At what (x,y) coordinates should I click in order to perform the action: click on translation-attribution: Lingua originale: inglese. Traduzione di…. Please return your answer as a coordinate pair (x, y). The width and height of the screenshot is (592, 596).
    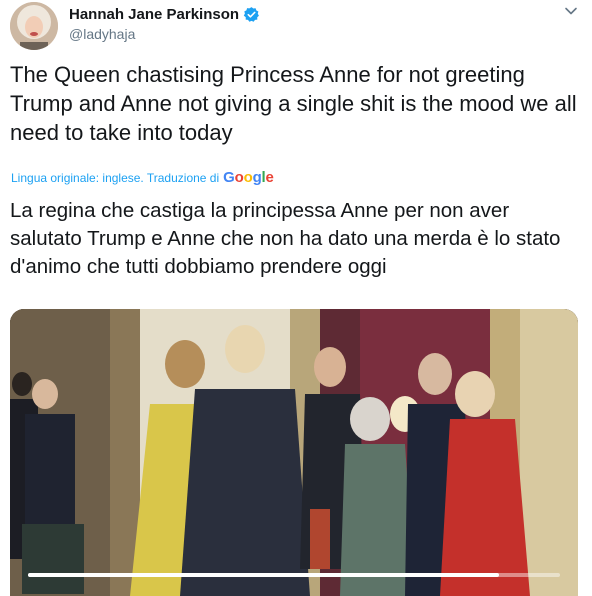
    Looking at the image, I should click on (142, 177).